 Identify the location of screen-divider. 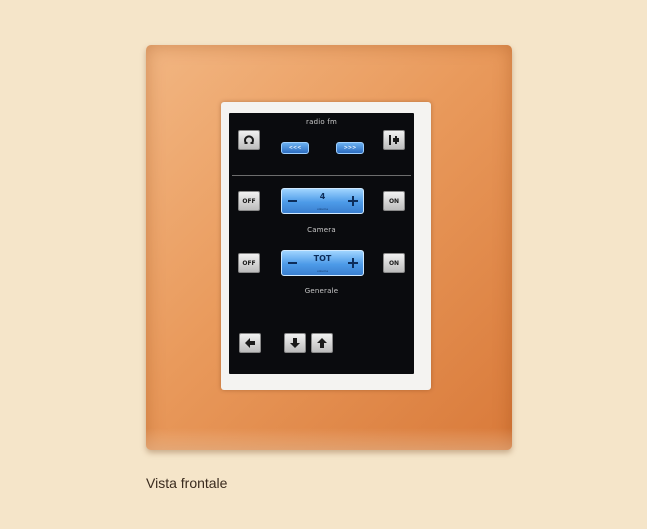
(321, 175).